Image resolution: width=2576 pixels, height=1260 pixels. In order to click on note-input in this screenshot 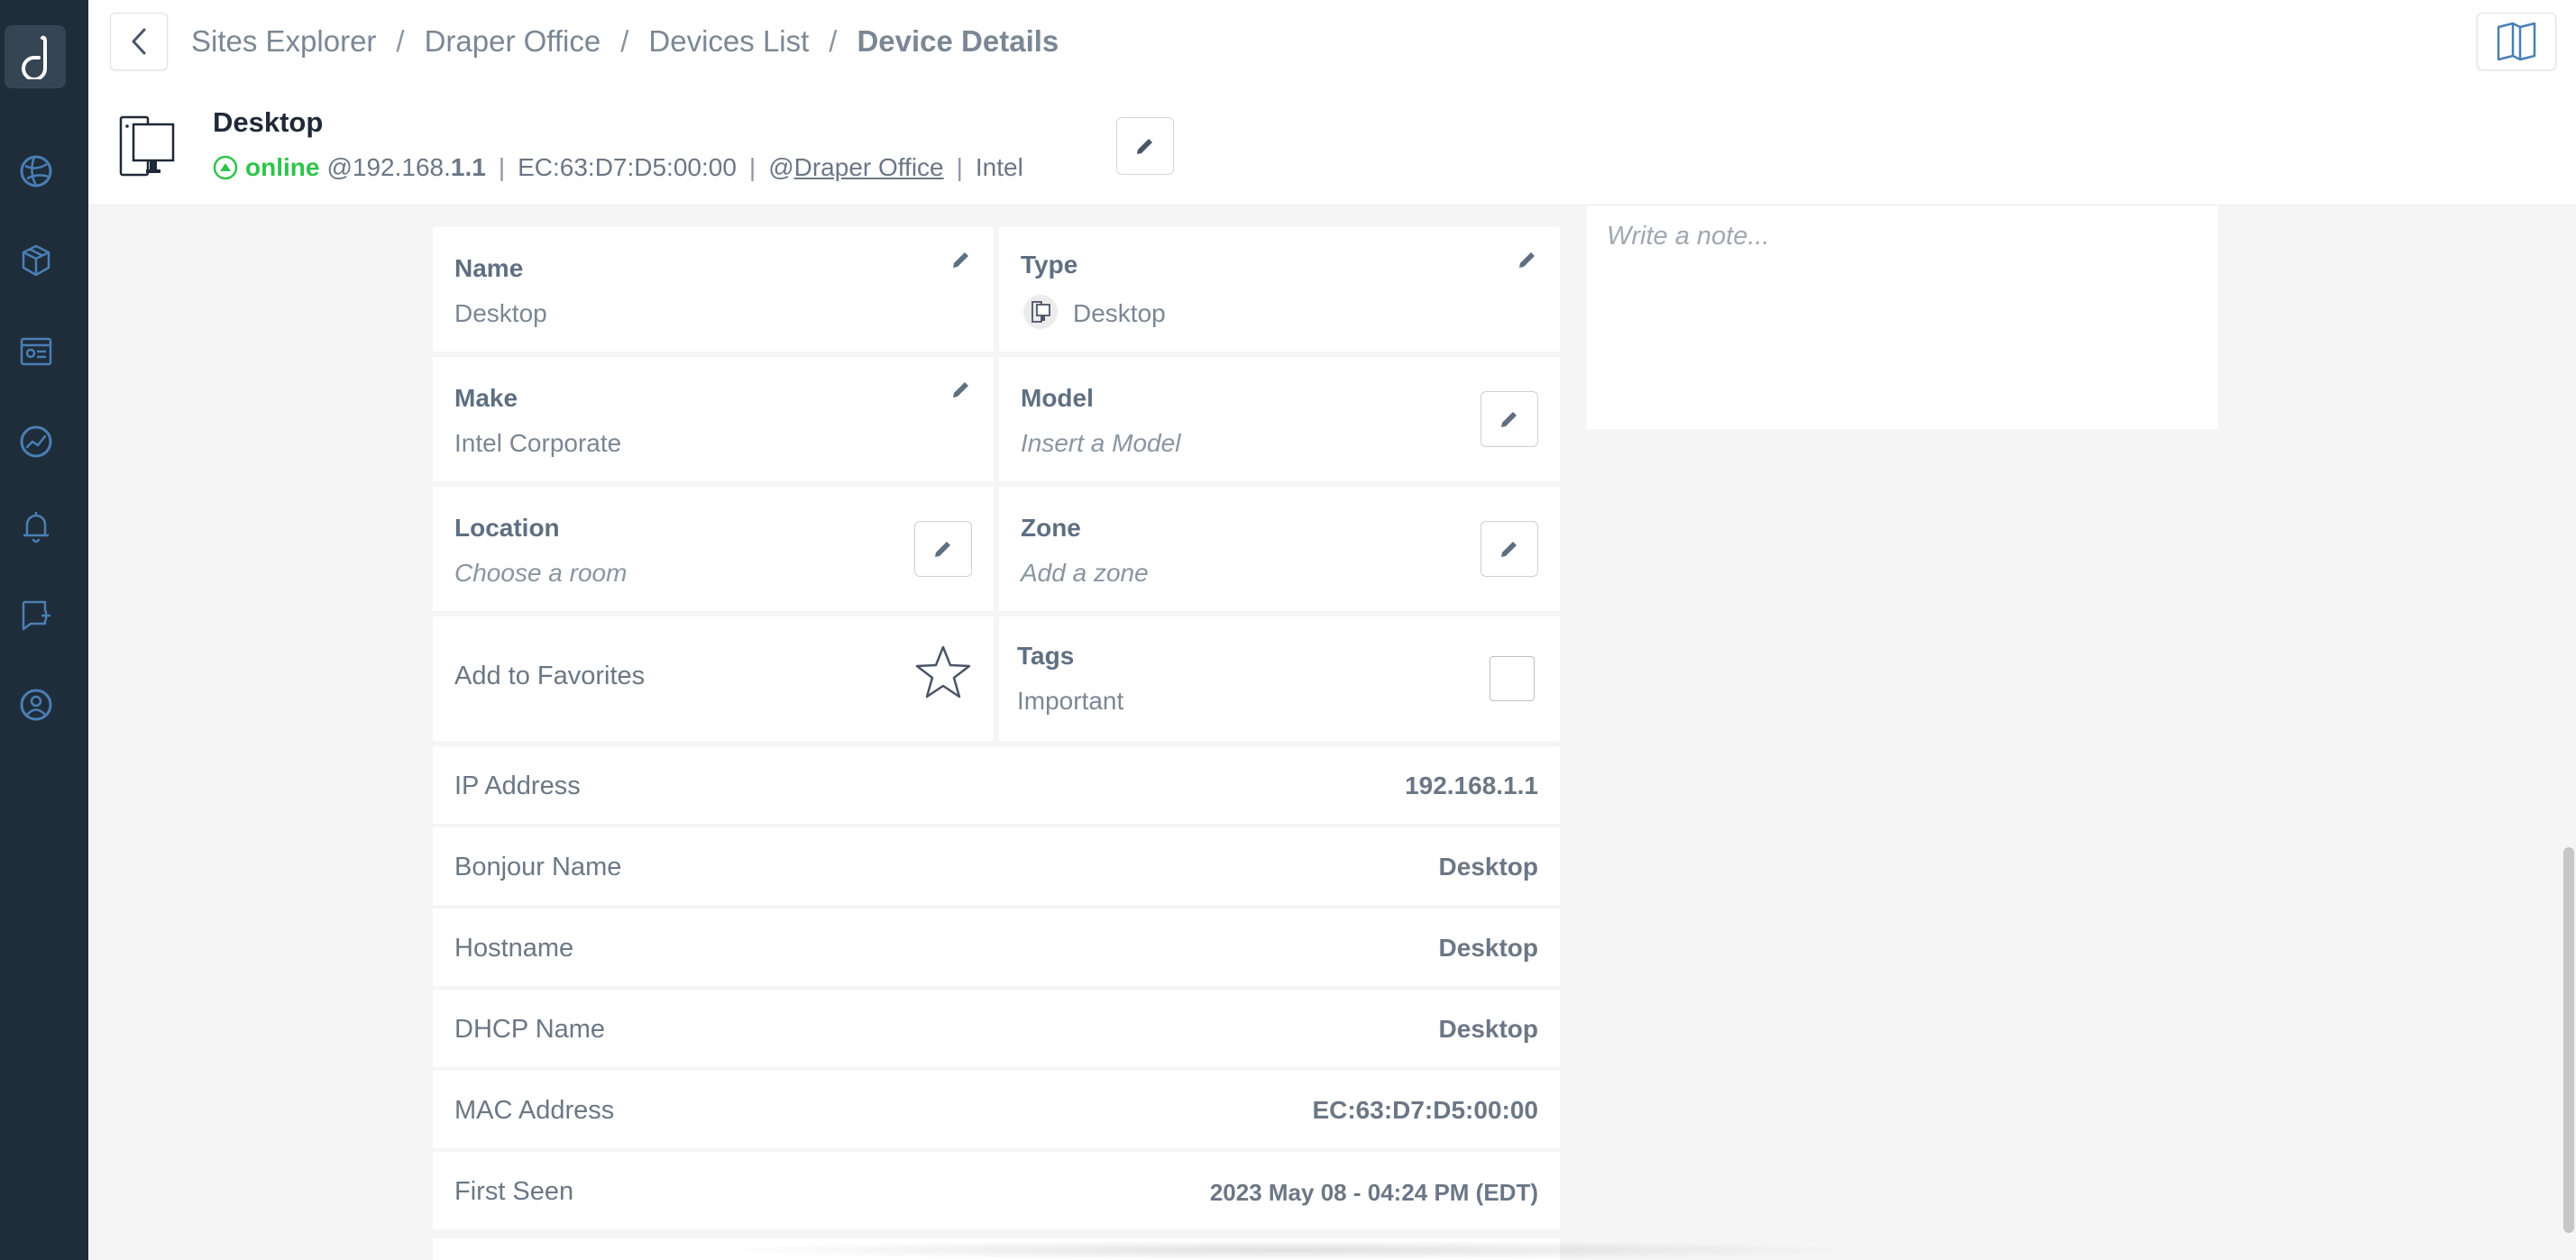, I will do `click(1895, 236)`.